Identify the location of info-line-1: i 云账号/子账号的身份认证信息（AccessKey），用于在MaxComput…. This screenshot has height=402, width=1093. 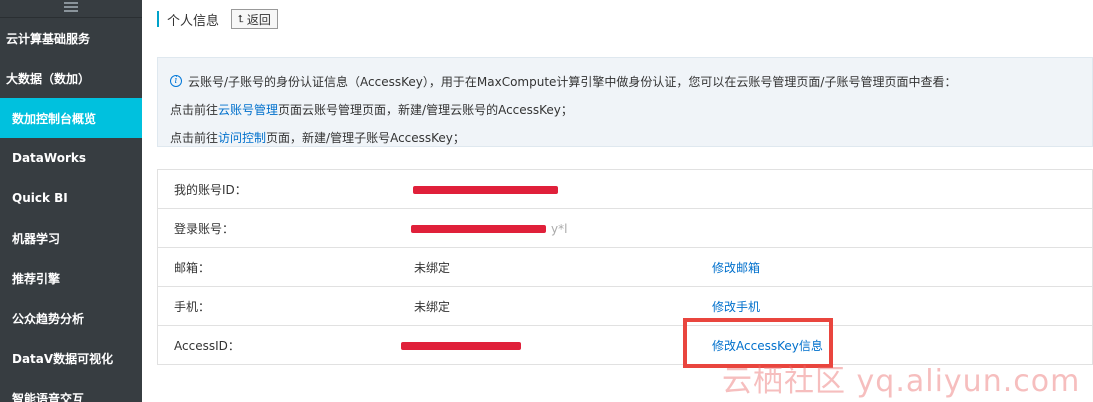
(631, 81).